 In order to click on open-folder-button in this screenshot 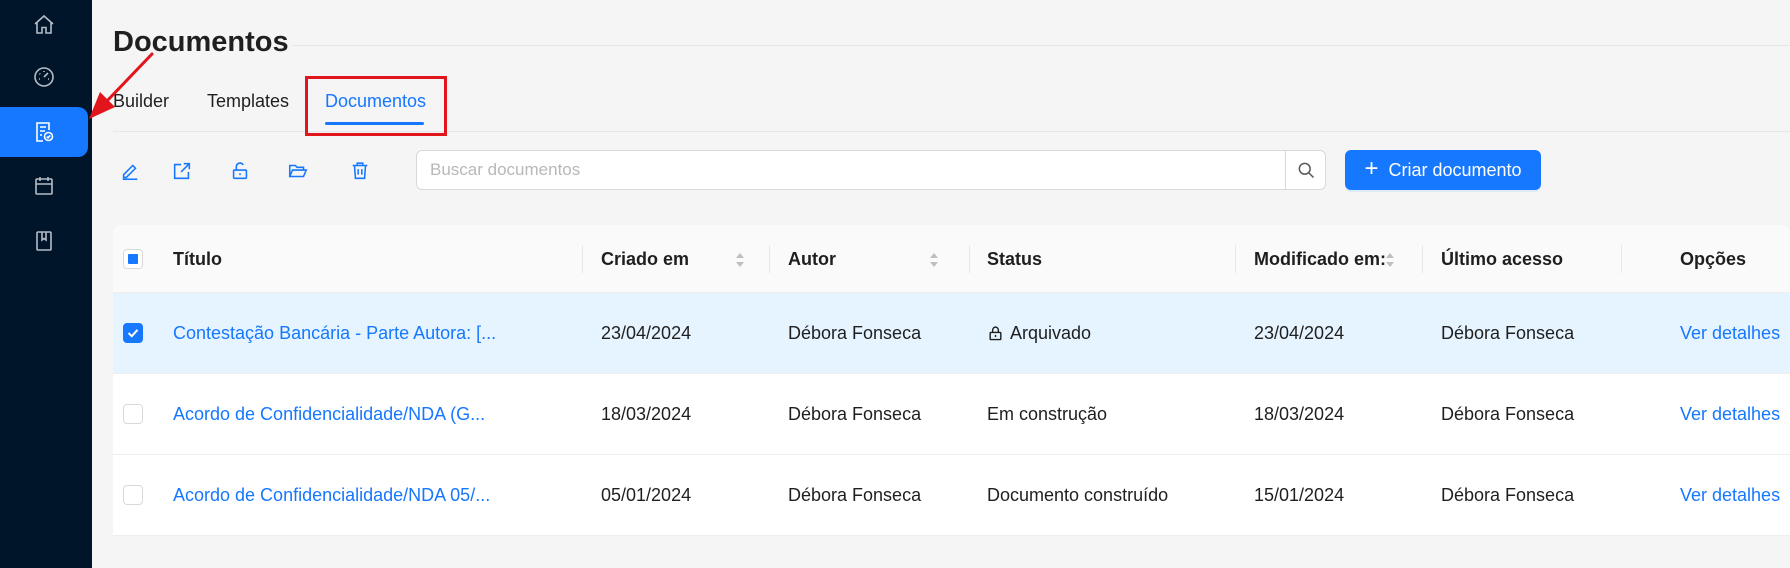, I will do `click(298, 171)`.